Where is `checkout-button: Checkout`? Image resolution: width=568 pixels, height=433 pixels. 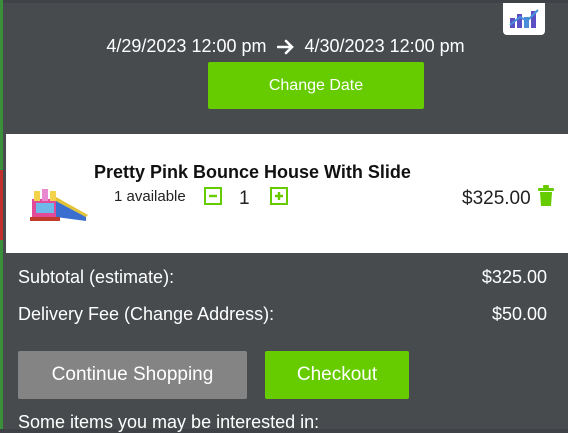 checkout-button: Checkout is located at coordinates (337, 375).